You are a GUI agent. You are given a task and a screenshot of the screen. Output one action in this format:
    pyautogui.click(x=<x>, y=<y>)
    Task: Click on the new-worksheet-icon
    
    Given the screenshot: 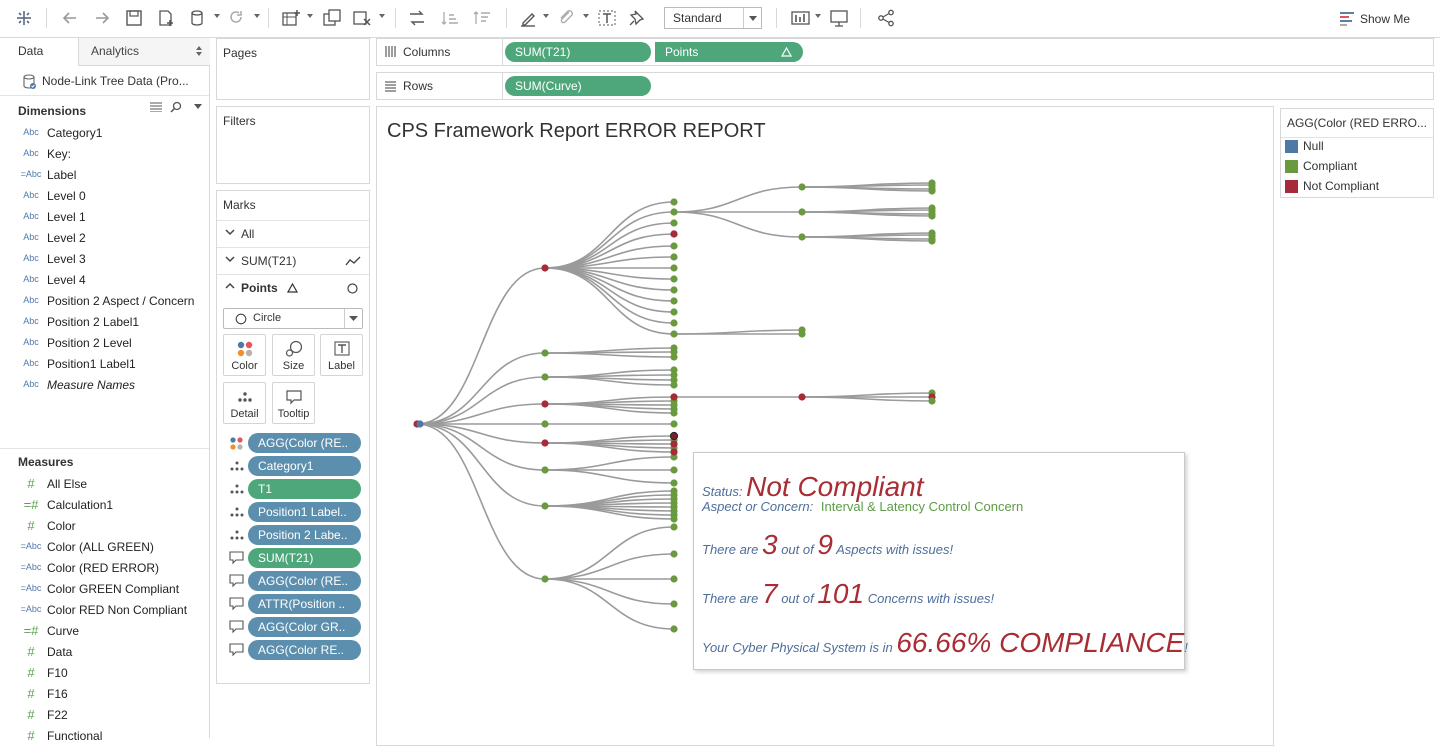 What is the action you would take?
    pyautogui.click(x=291, y=18)
    